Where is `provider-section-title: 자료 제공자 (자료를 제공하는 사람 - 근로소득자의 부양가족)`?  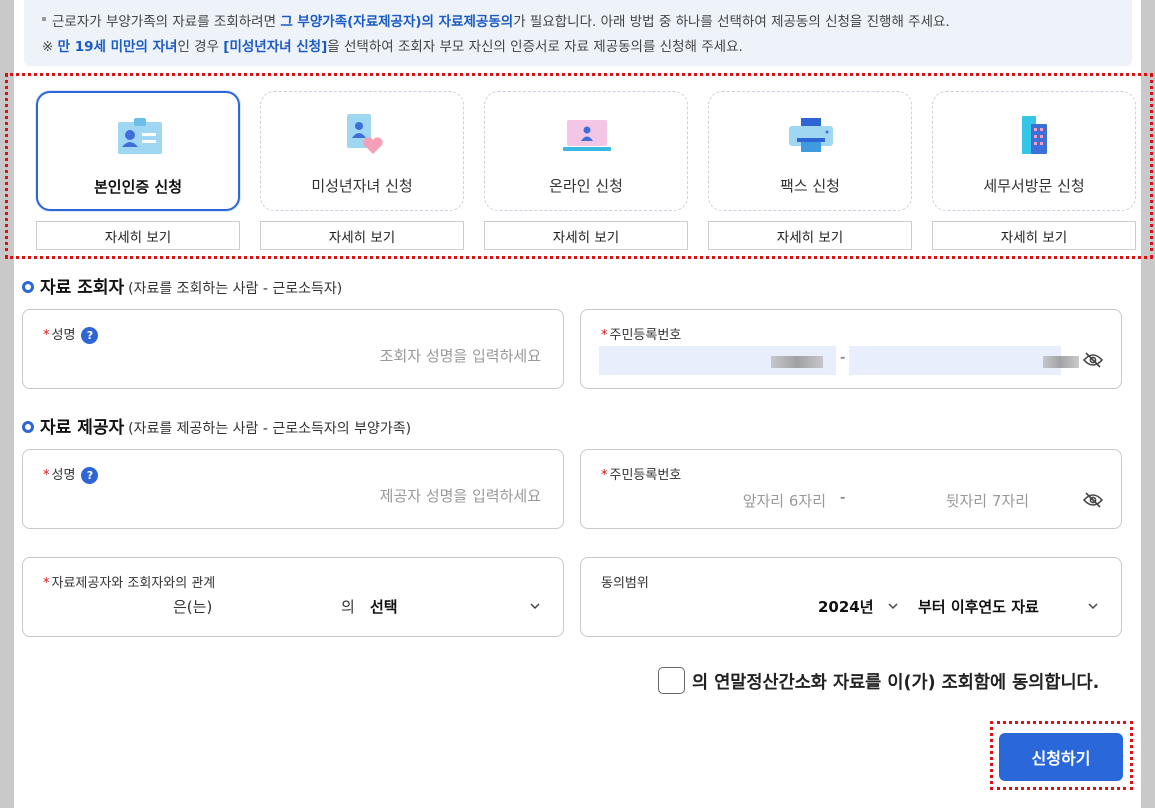
provider-section-title: 자료 제공자 (자료를 제공하는 사람 - 근로소득자의 부양가족) is located at coordinates (216, 425).